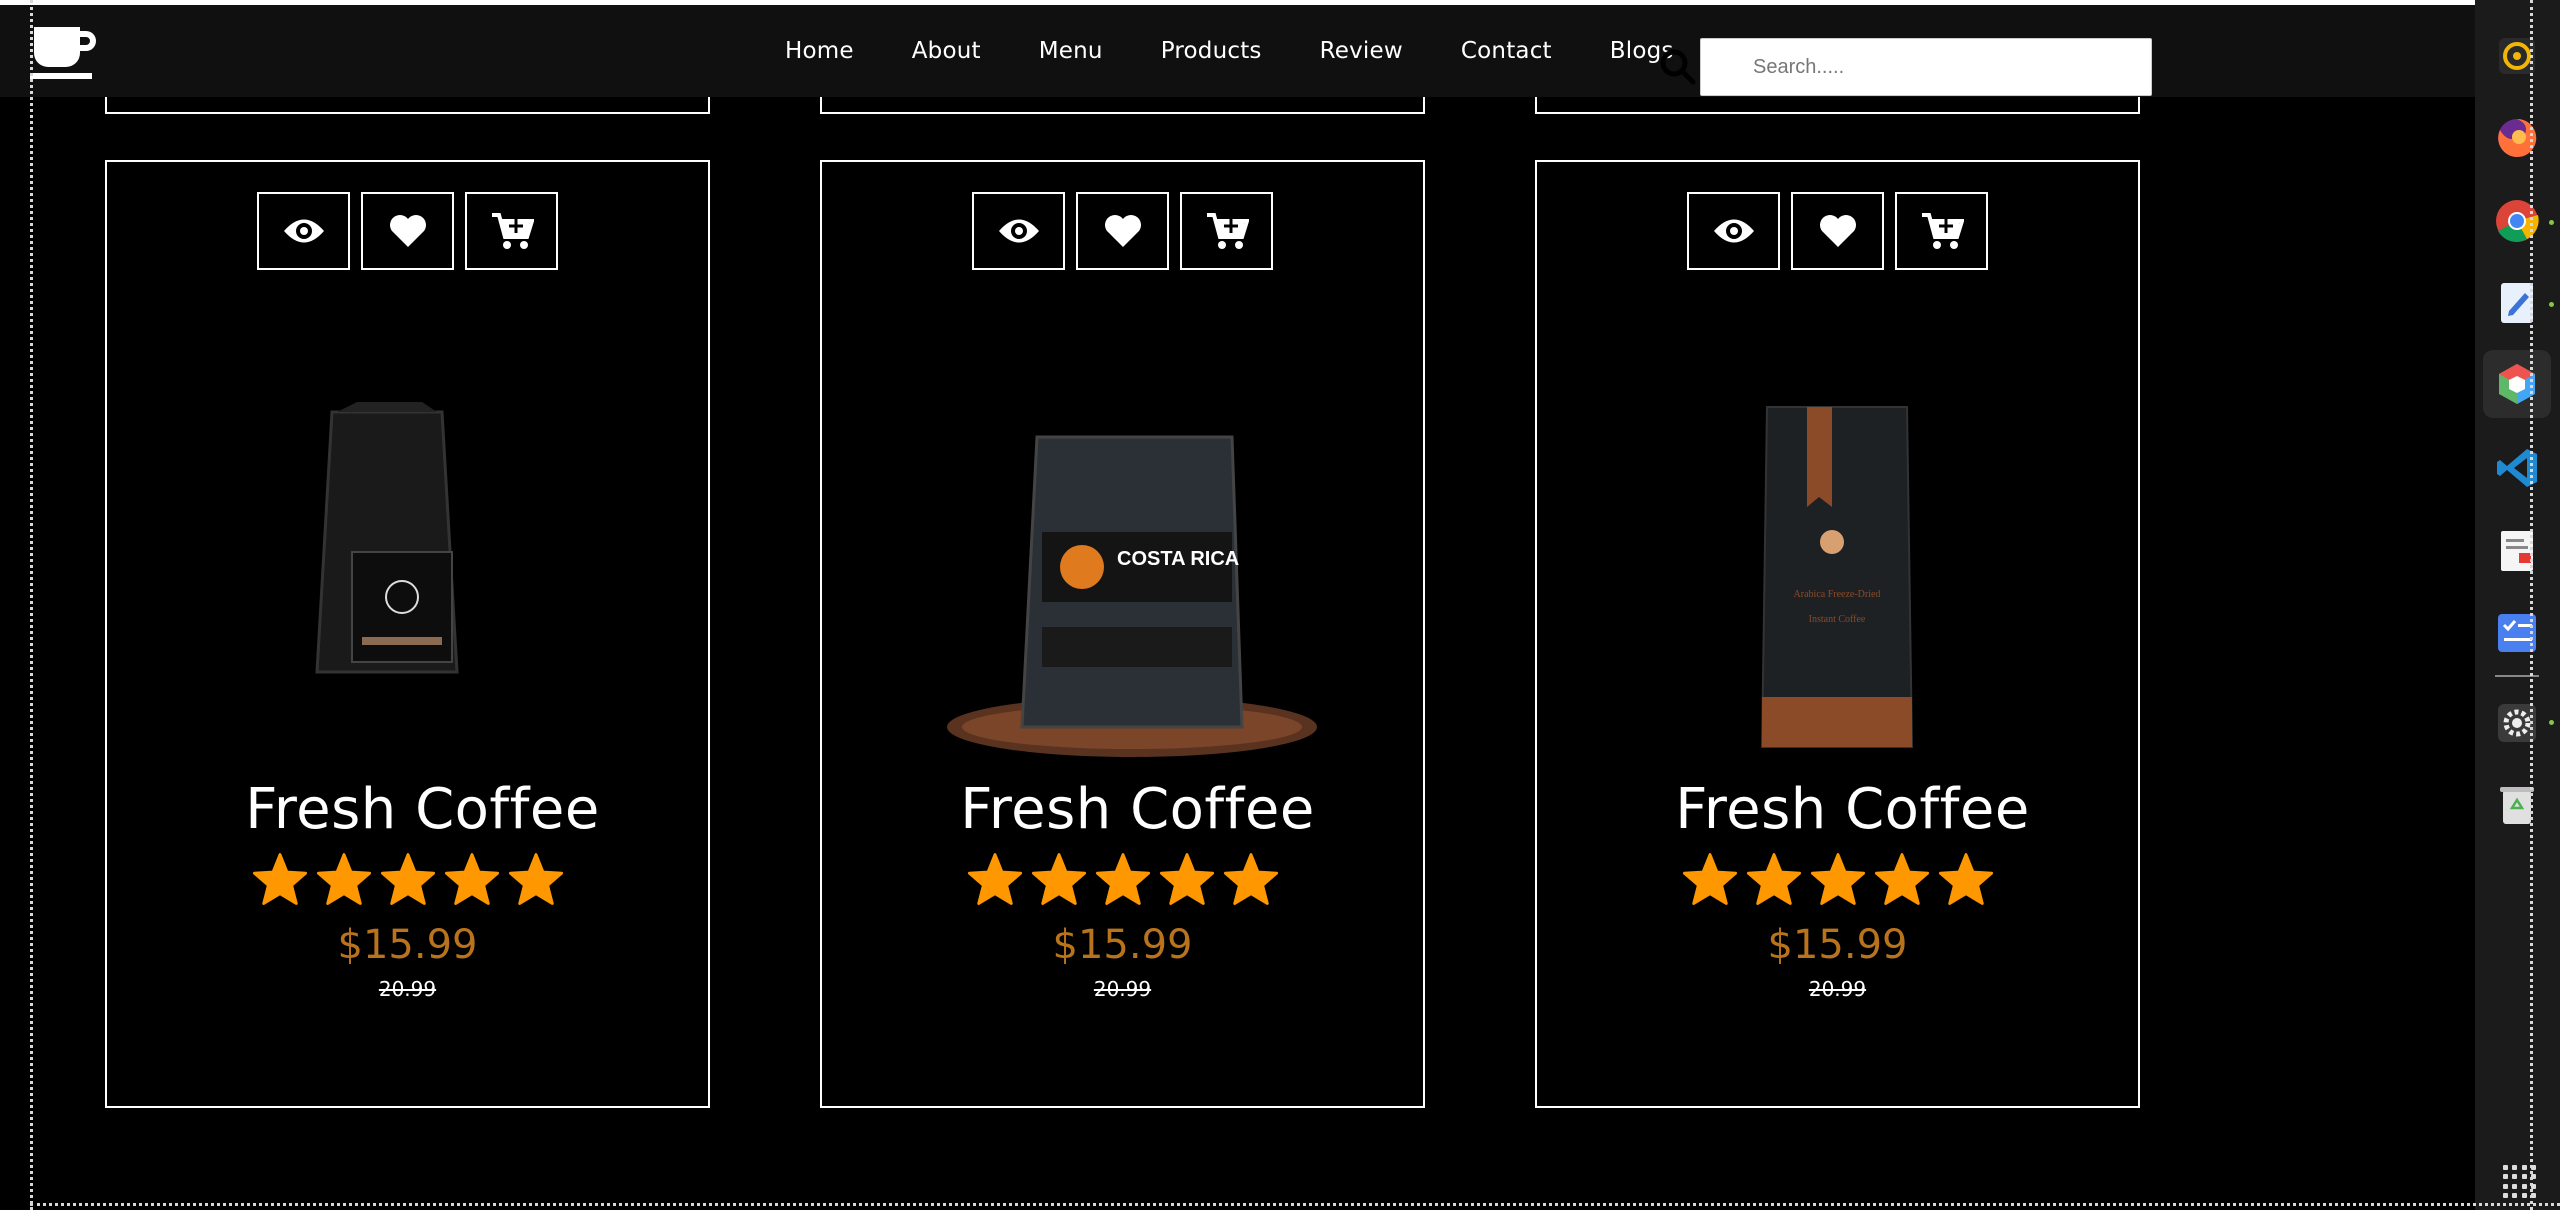  I want to click on firefox-icon, so click(2517, 138).